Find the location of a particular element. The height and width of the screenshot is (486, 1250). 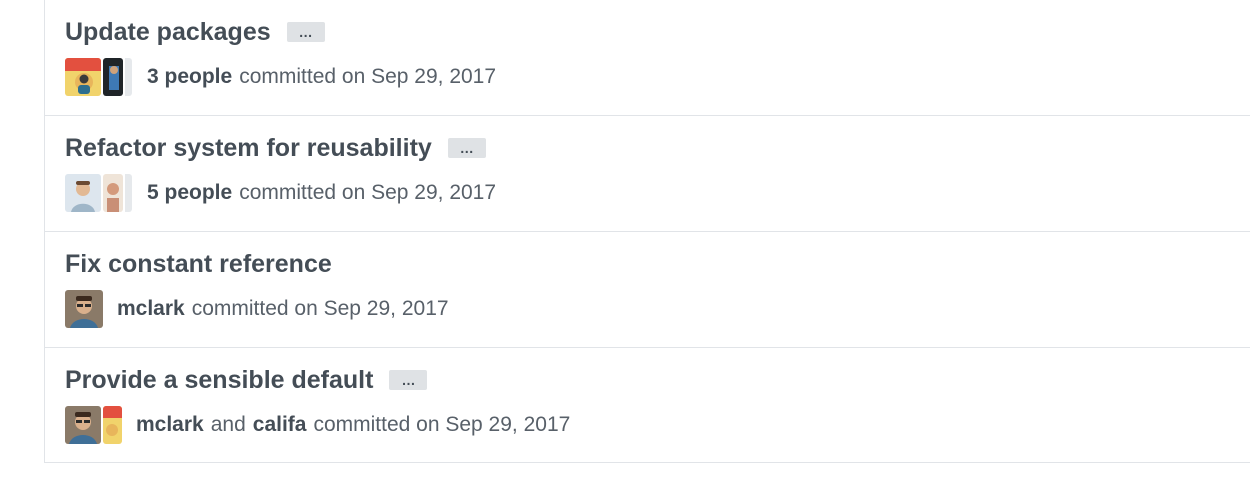

commit-meta: 5 people committed on Sep 29, 2017 is located at coordinates (280, 193).